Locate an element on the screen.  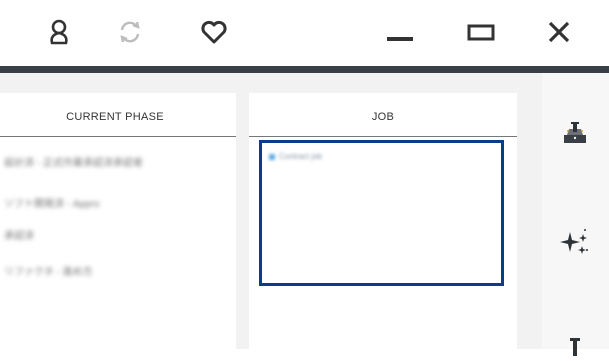
sparkle-icon is located at coordinates (575, 241).